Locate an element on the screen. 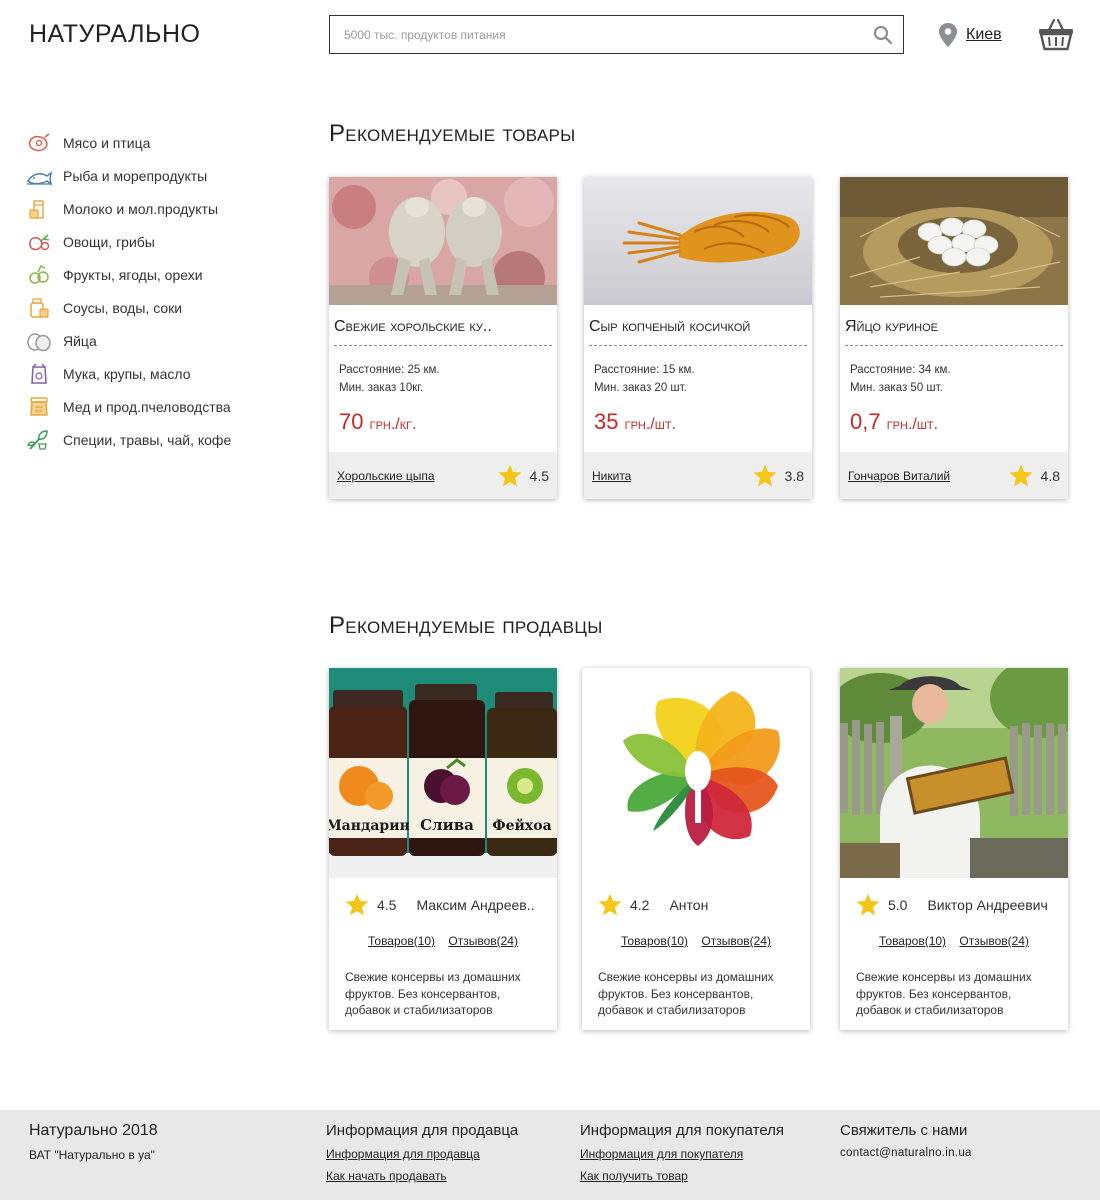 The width and height of the screenshot is (1100, 1200). fish-icon is located at coordinates (39, 176).